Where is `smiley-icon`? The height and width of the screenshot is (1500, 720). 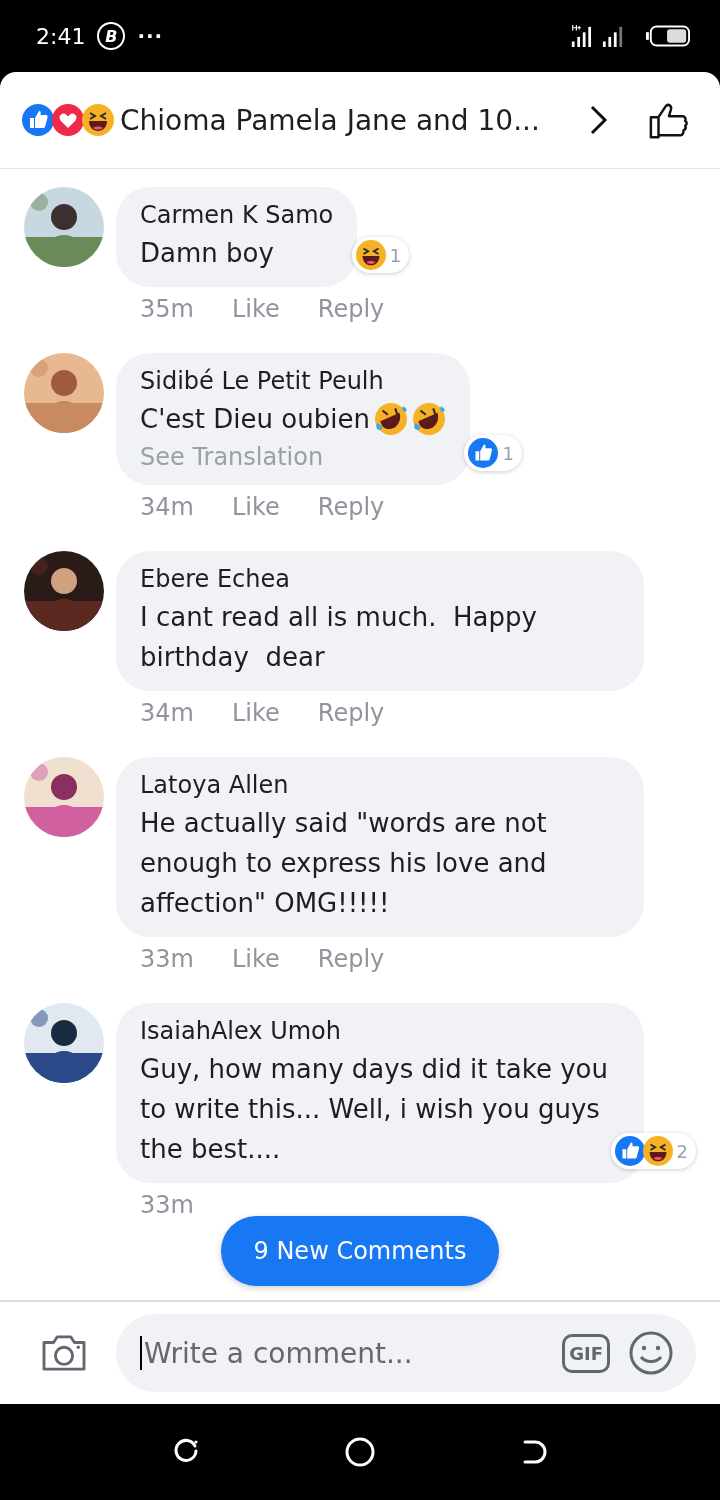 smiley-icon is located at coordinates (651, 1353).